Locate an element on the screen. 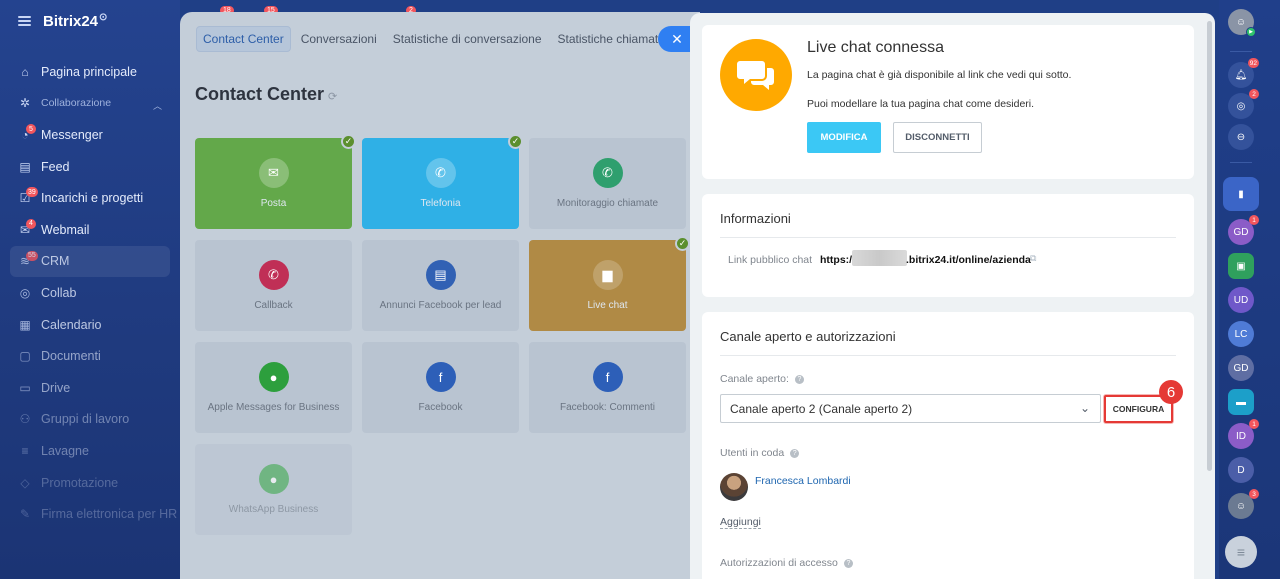 This screenshot has width=1280, height=579. open-channel-label: Canale aperto: is located at coordinates (754, 379).